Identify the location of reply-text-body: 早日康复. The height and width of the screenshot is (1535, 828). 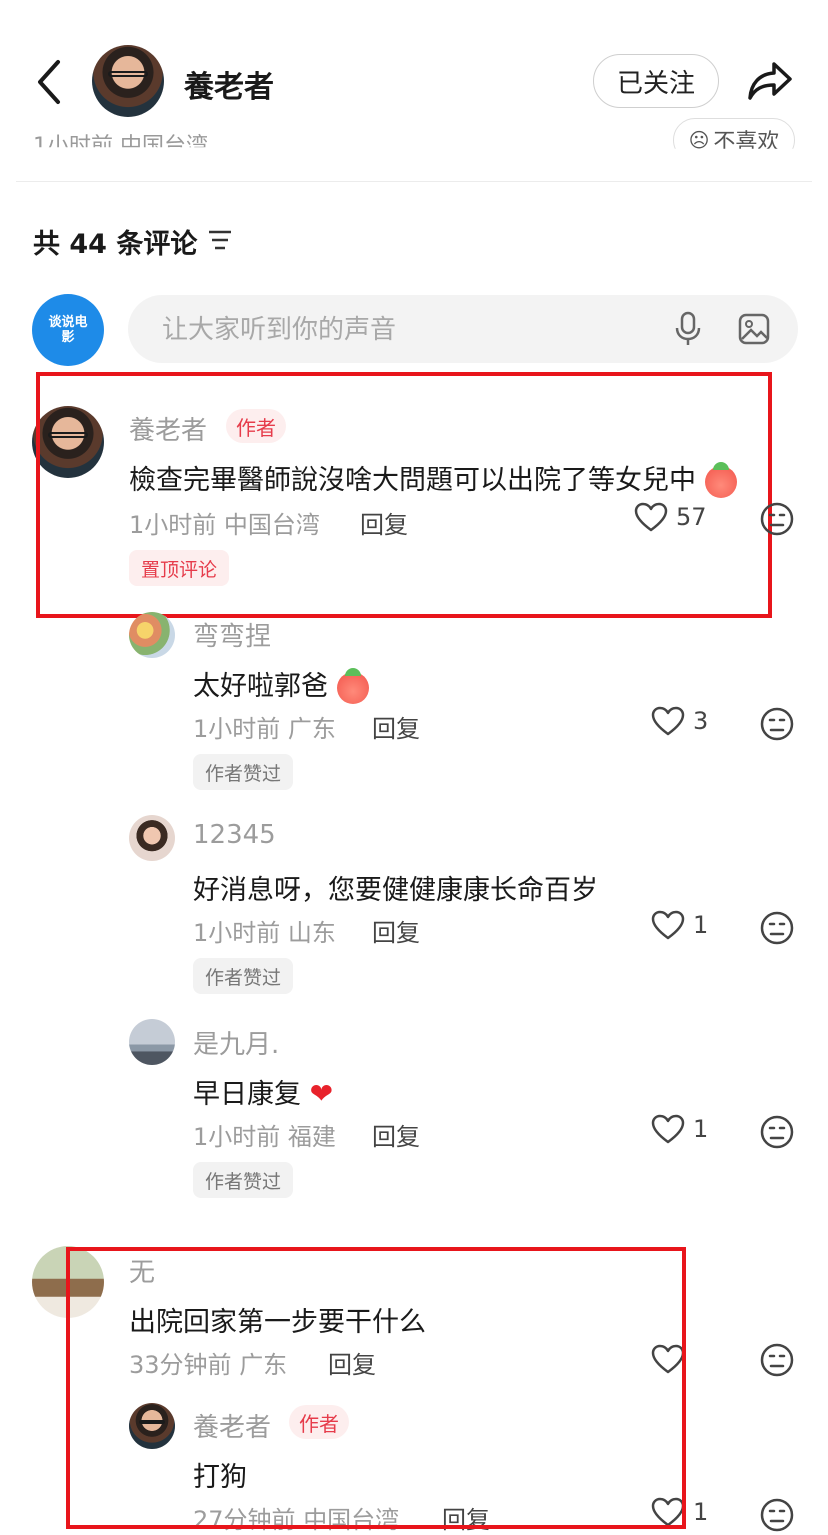
(247, 1094).